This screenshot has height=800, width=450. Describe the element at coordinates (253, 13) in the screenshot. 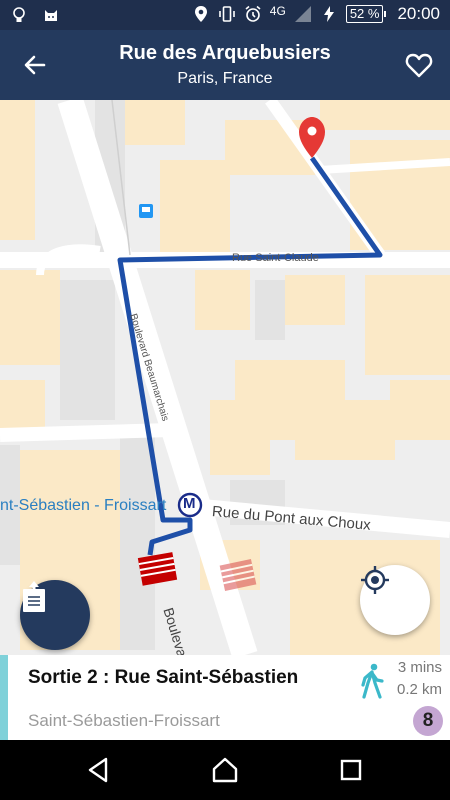

I see `alarm-icon` at that location.